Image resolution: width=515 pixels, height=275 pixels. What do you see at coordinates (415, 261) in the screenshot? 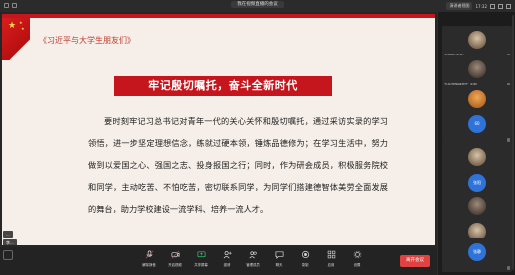
I see `leave-meeting-button: 离开会议` at bounding box center [415, 261].